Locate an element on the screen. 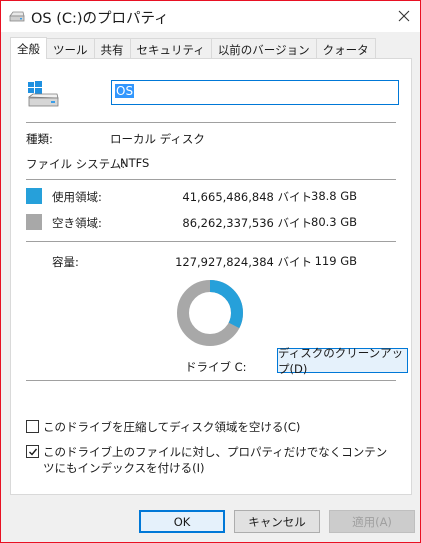  disk-cleanup-button: ディスクのクリーンアップ(D) is located at coordinates (342, 361).